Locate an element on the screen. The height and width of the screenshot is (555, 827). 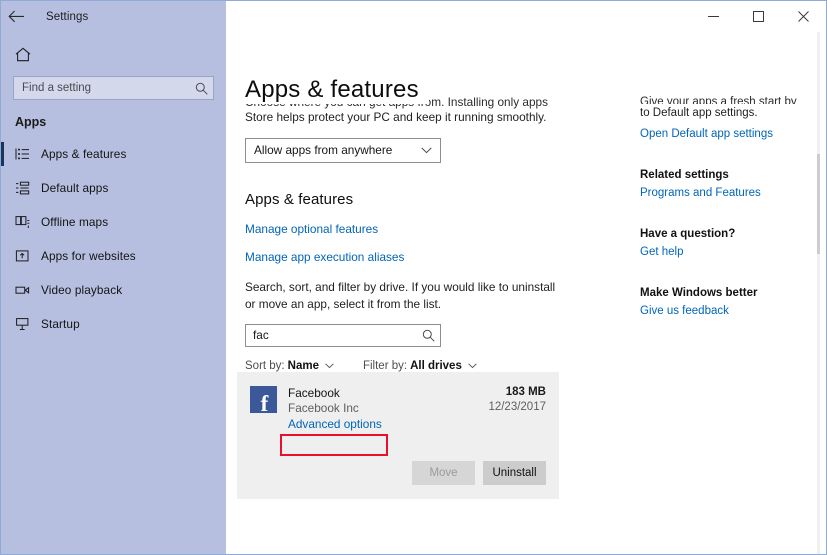
title-bar-left: Settings is located at coordinates (113, 16).